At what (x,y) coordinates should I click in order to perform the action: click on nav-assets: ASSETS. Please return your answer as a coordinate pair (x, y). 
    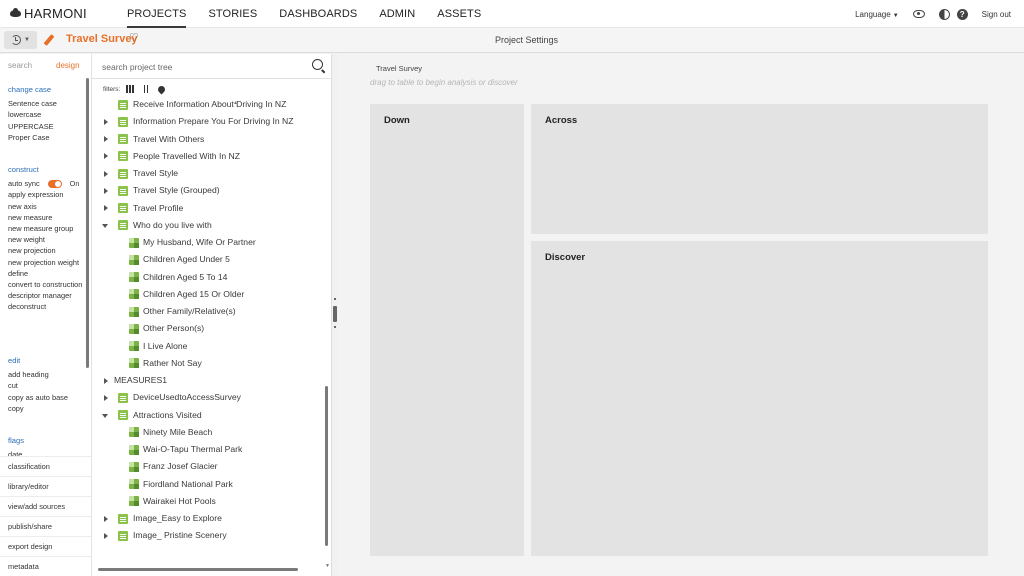
    Looking at the image, I should click on (459, 14).